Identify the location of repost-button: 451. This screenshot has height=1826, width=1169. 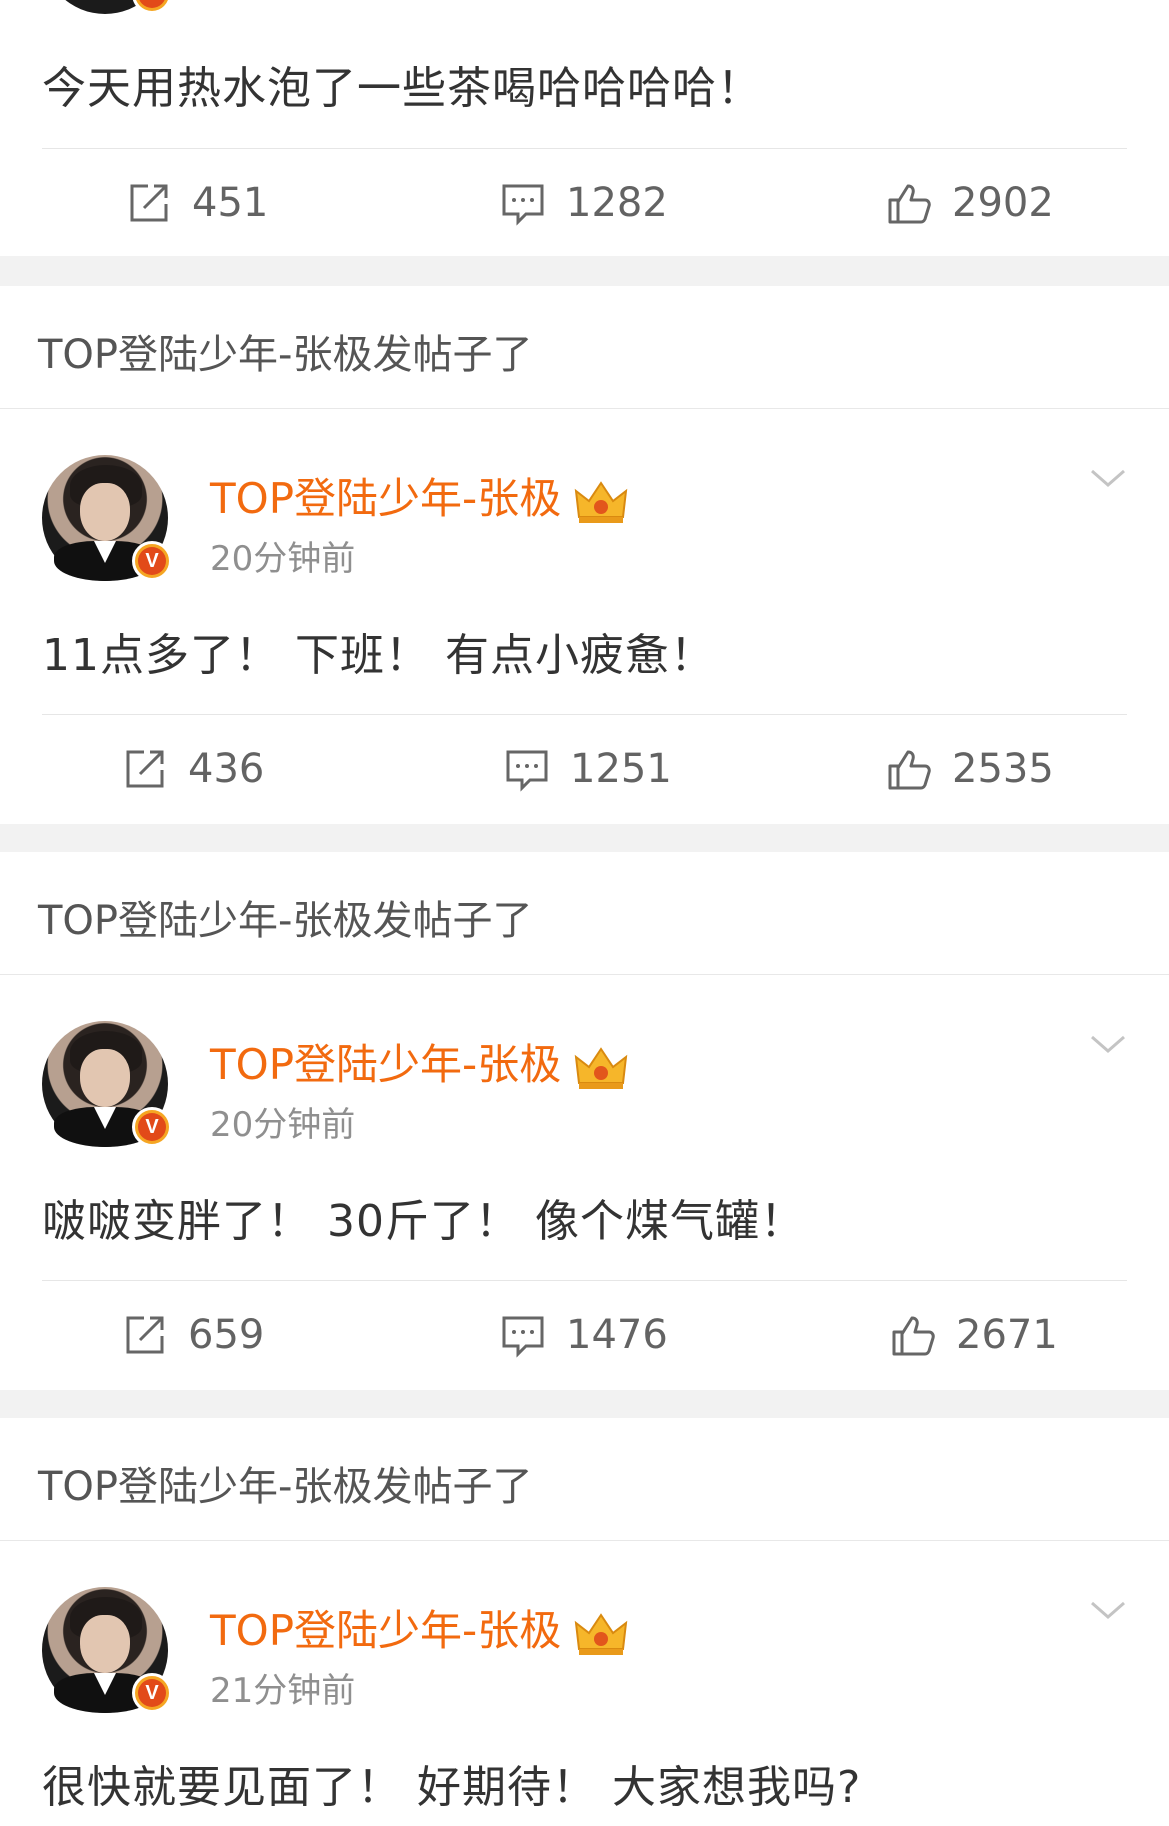
(197, 203).